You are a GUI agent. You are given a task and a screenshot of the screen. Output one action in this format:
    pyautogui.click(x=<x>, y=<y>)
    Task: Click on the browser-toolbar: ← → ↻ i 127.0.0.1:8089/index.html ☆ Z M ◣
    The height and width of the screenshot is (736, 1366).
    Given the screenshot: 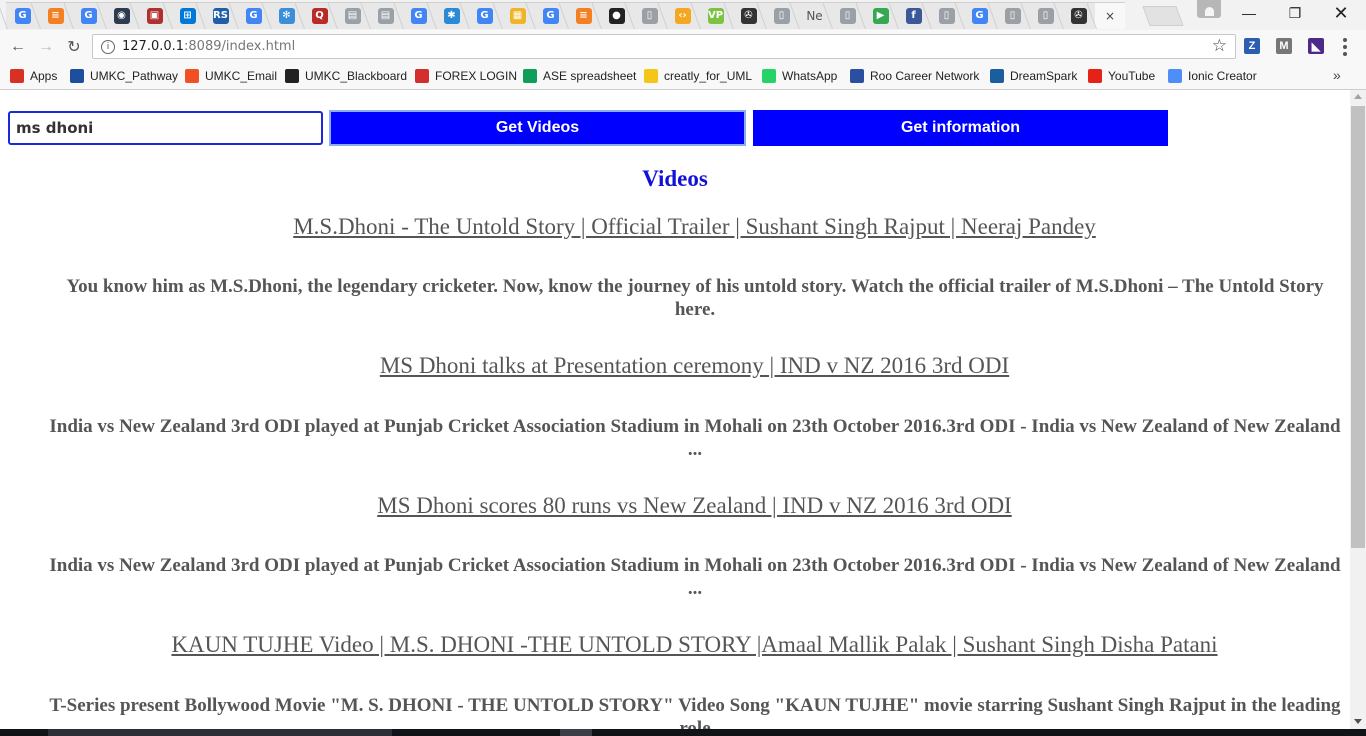 What is the action you would take?
    pyautogui.click(x=683, y=46)
    